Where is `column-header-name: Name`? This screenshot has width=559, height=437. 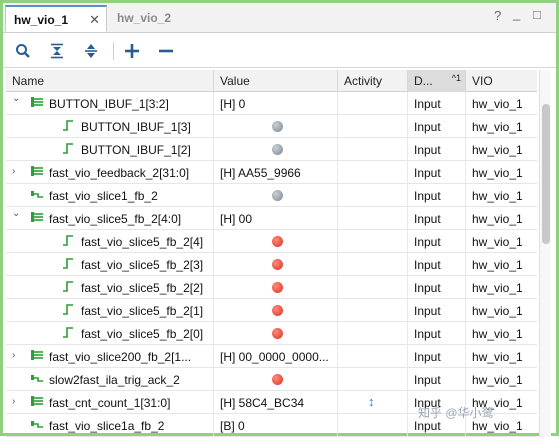
column-header-name: Name is located at coordinates (110, 81).